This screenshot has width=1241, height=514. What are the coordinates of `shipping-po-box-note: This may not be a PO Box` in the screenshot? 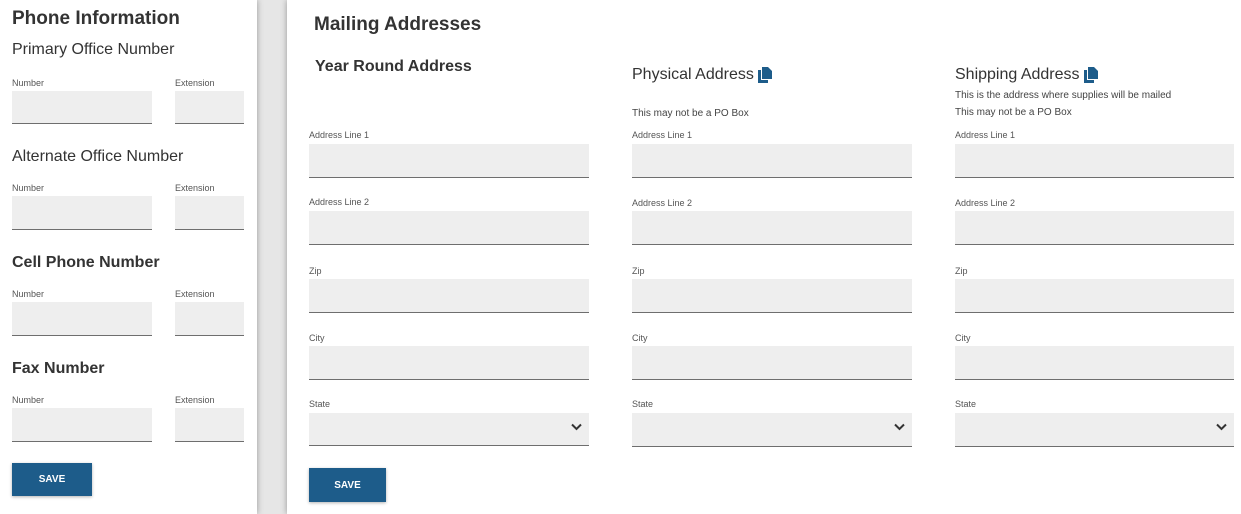 It's located at (1013, 112).